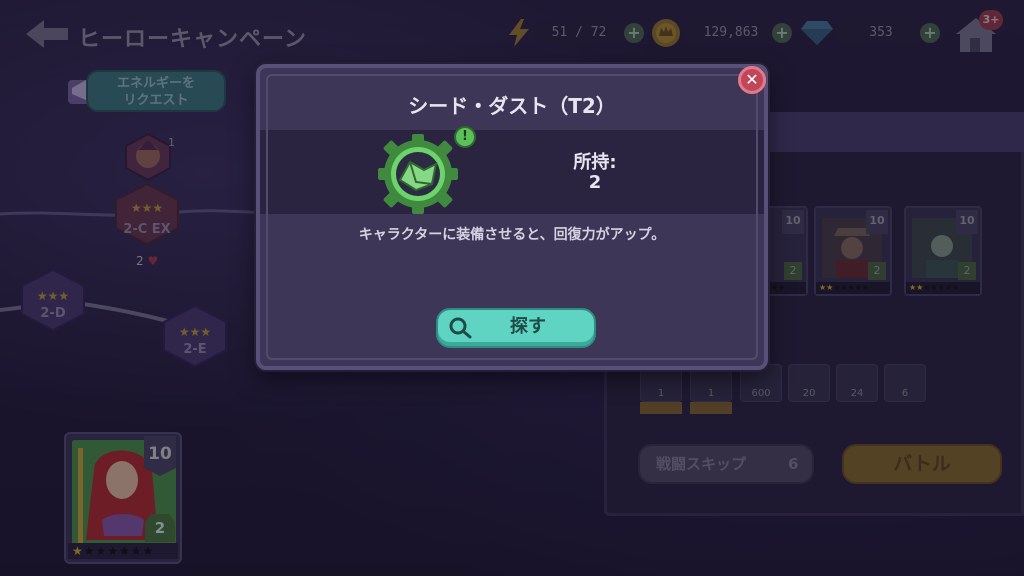 Image resolution: width=1024 pixels, height=576 pixels. I want to click on modal-title: シード・ダスト（T2）, so click(512, 106).